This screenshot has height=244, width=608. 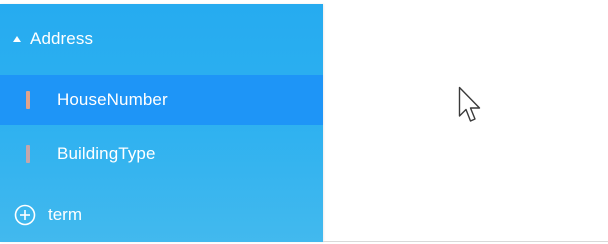 What do you see at coordinates (161, 39) in the screenshot?
I see `group-header-address: Address` at bounding box center [161, 39].